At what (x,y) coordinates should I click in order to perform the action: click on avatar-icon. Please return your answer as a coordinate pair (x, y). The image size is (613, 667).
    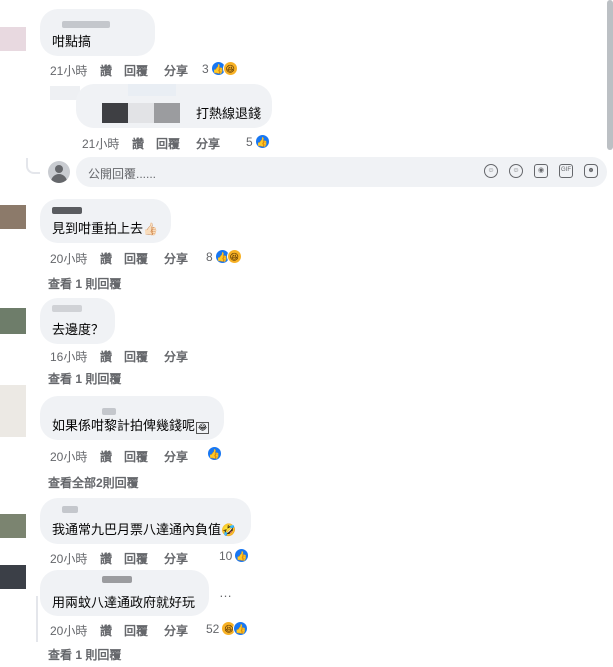
    Looking at the image, I should click on (59, 172).